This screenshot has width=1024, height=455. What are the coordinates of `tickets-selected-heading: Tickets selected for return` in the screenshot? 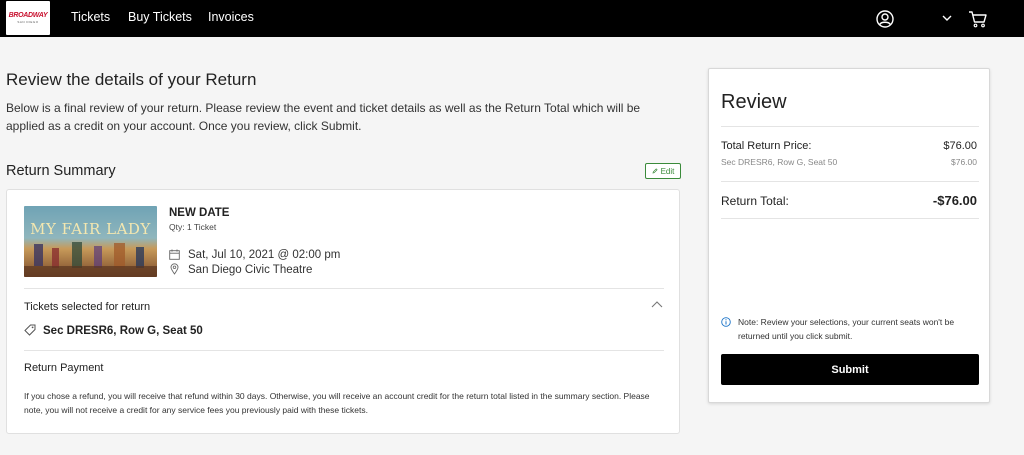 It's located at (87, 307).